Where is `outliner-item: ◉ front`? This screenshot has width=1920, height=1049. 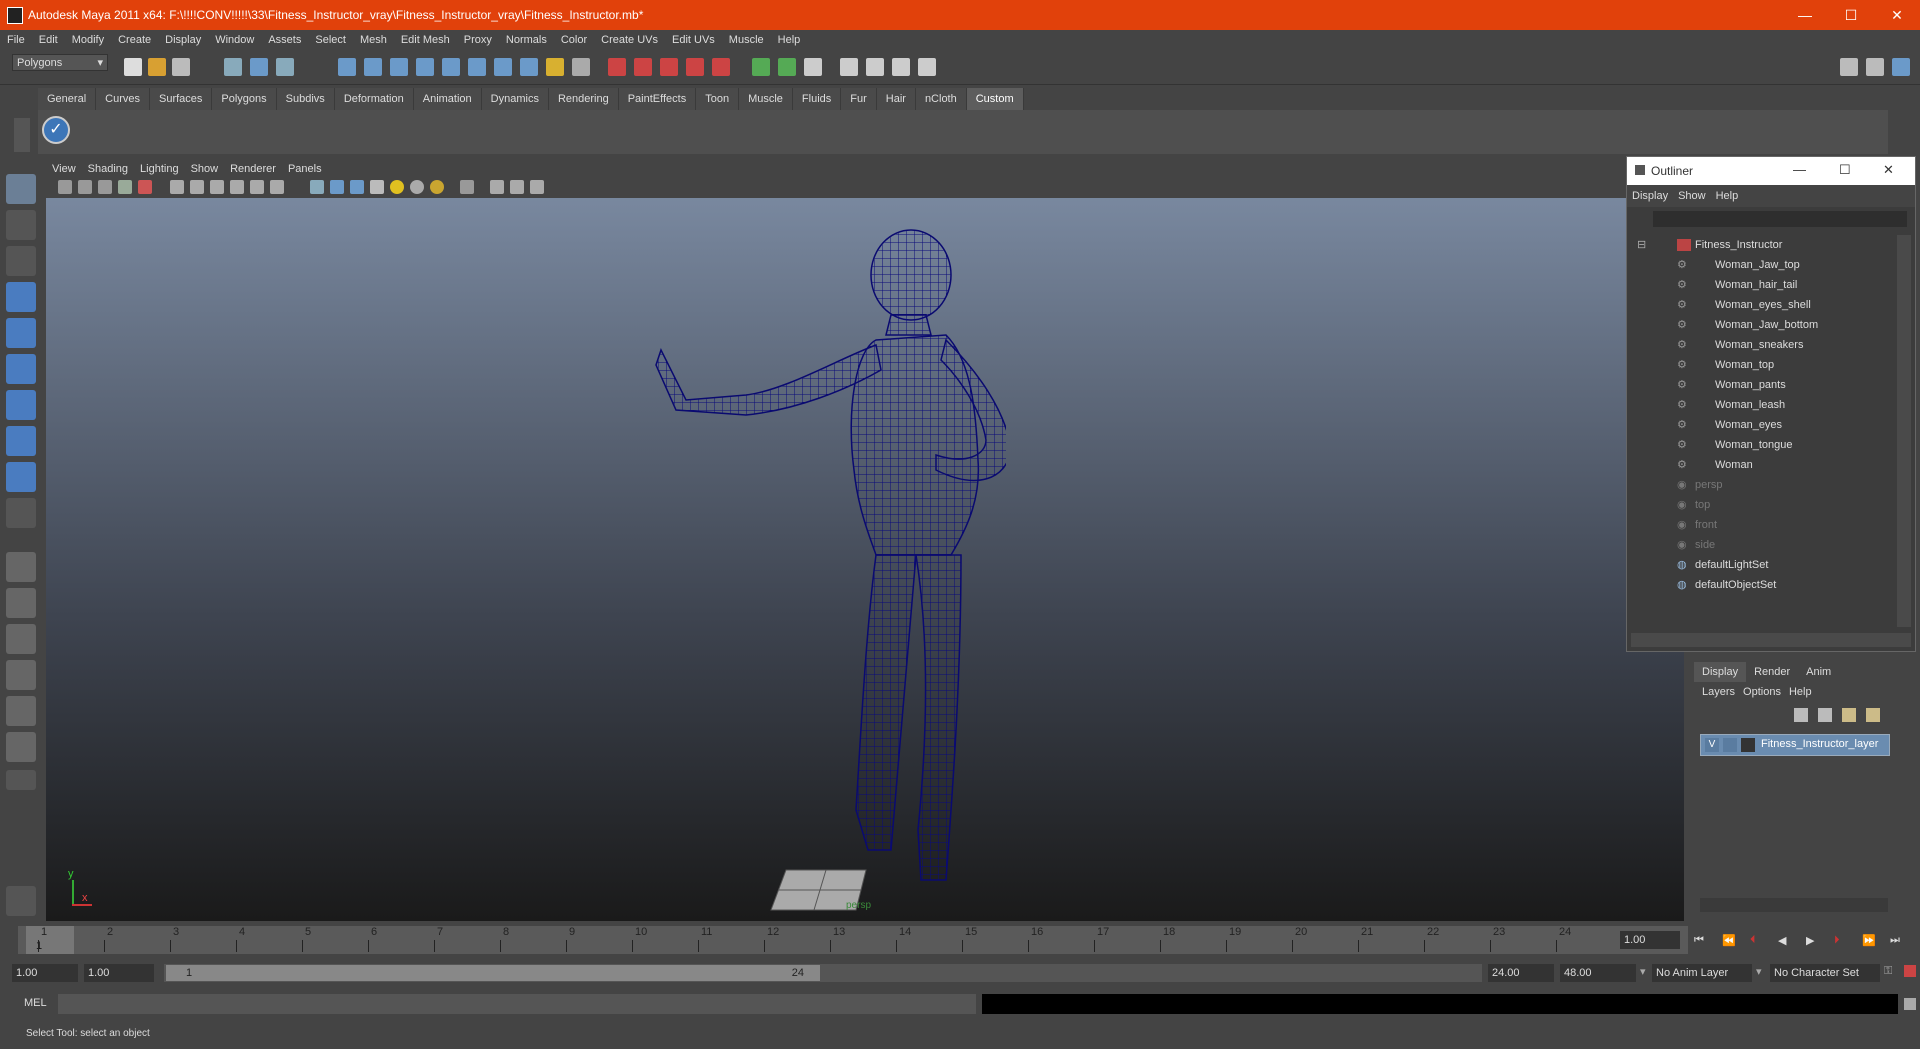
outliner-item: ◉ front is located at coordinates (1762, 525).